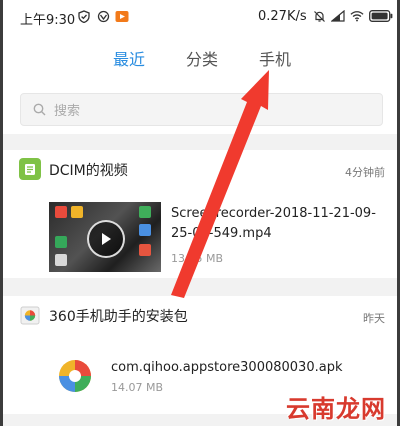  I want to click on folder-icon, so click(30, 169).